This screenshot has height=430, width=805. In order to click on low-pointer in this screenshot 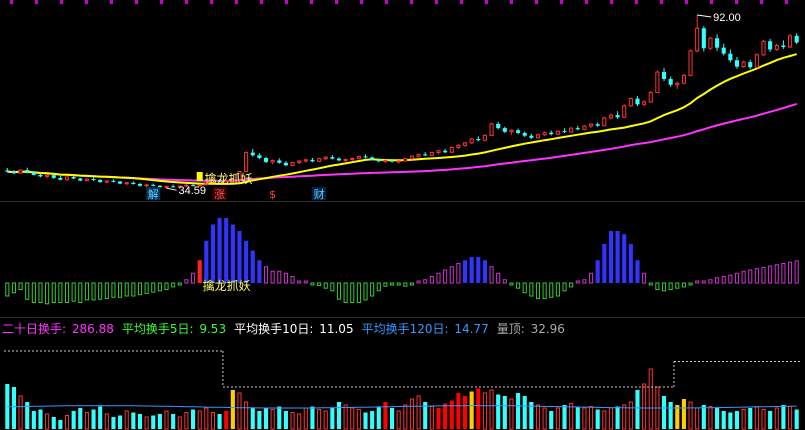, I will do `click(171, 189)`.